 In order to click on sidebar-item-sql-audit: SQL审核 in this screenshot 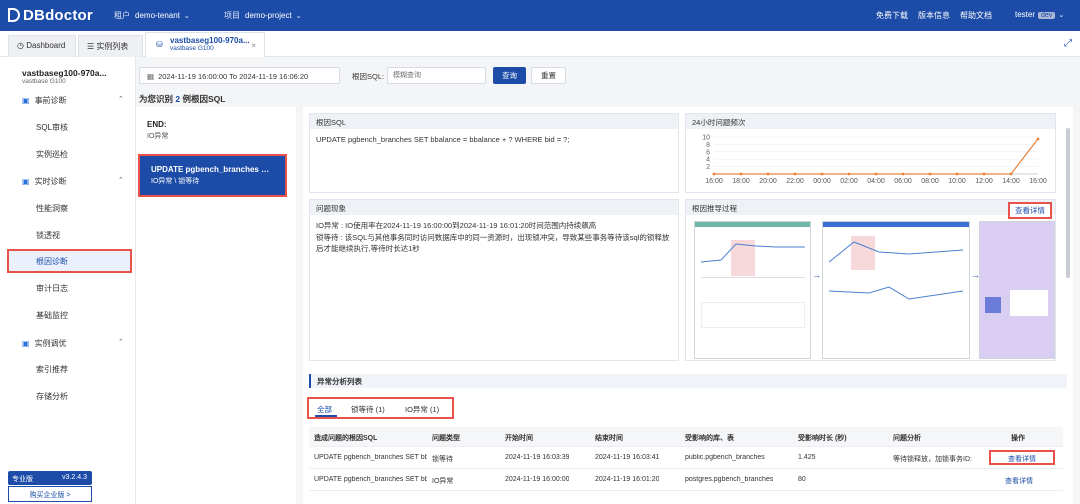, I will do `click(52, 127)`.